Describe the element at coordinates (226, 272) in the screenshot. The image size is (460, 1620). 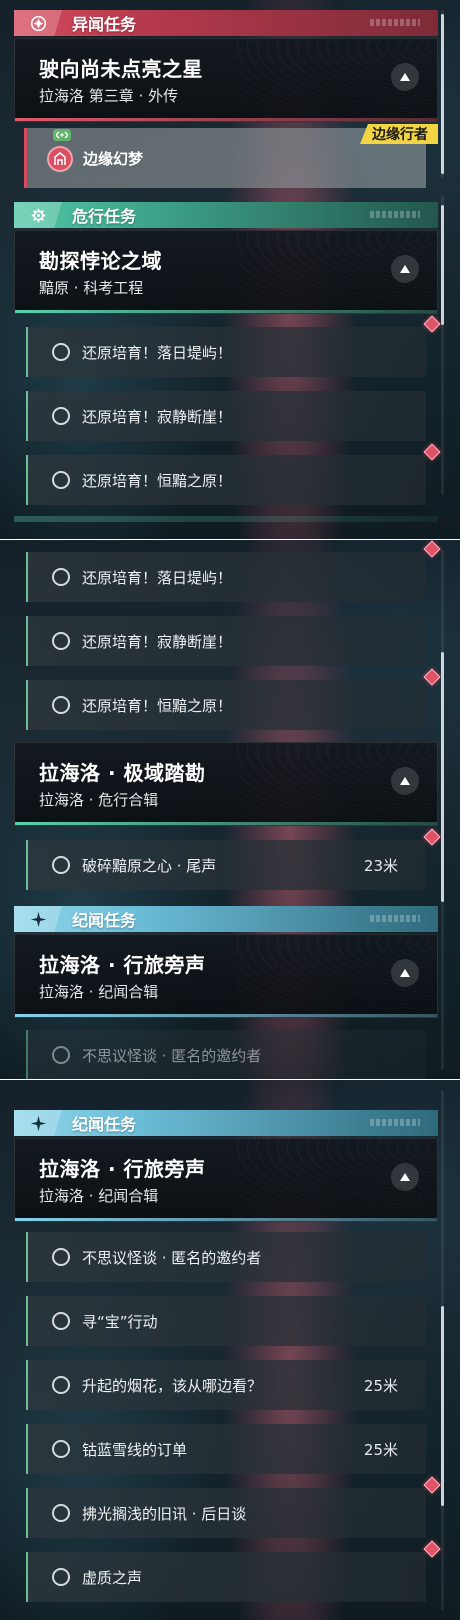
I see `quest-card-danger: 勘探悖论之域 黯原 · 科考工程` at that location.